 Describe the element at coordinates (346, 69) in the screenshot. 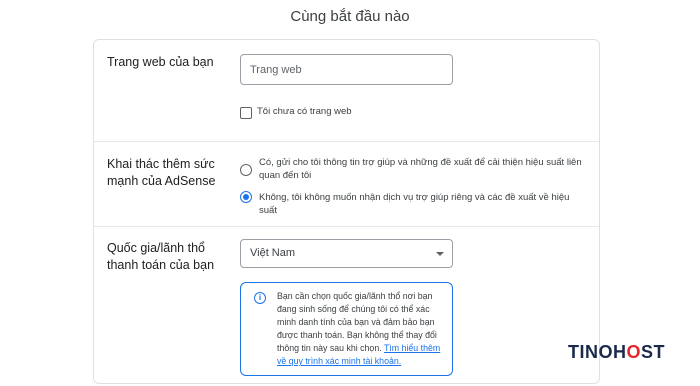

I see `website-input` at that location.